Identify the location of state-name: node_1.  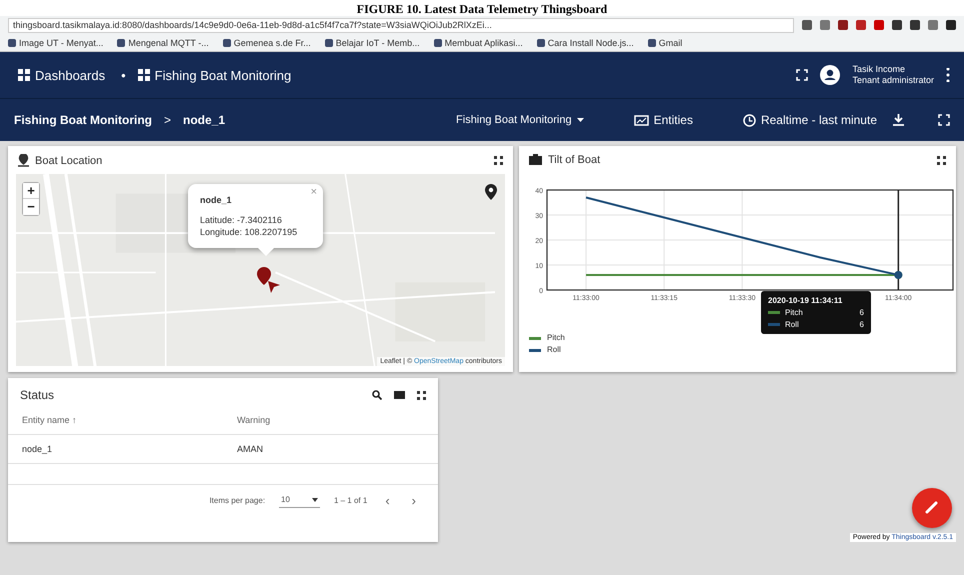
(204, 120).